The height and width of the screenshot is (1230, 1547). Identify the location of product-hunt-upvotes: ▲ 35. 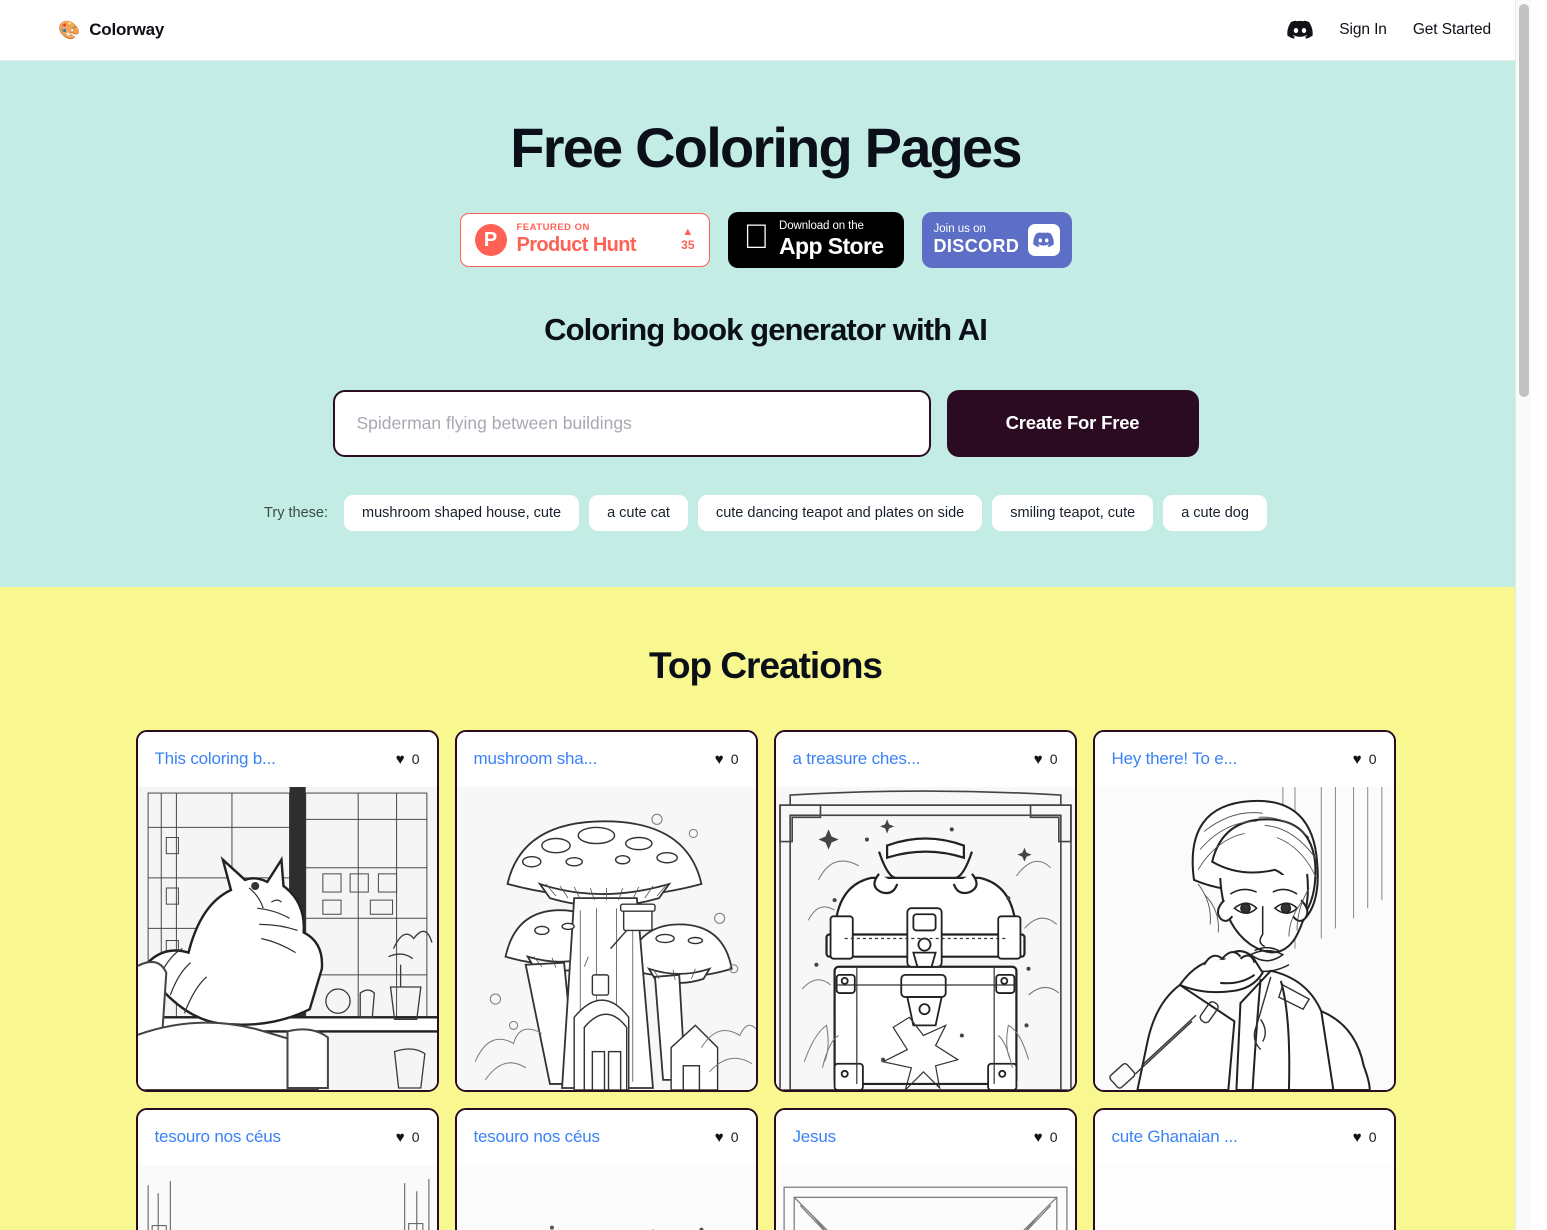
(686, 239).